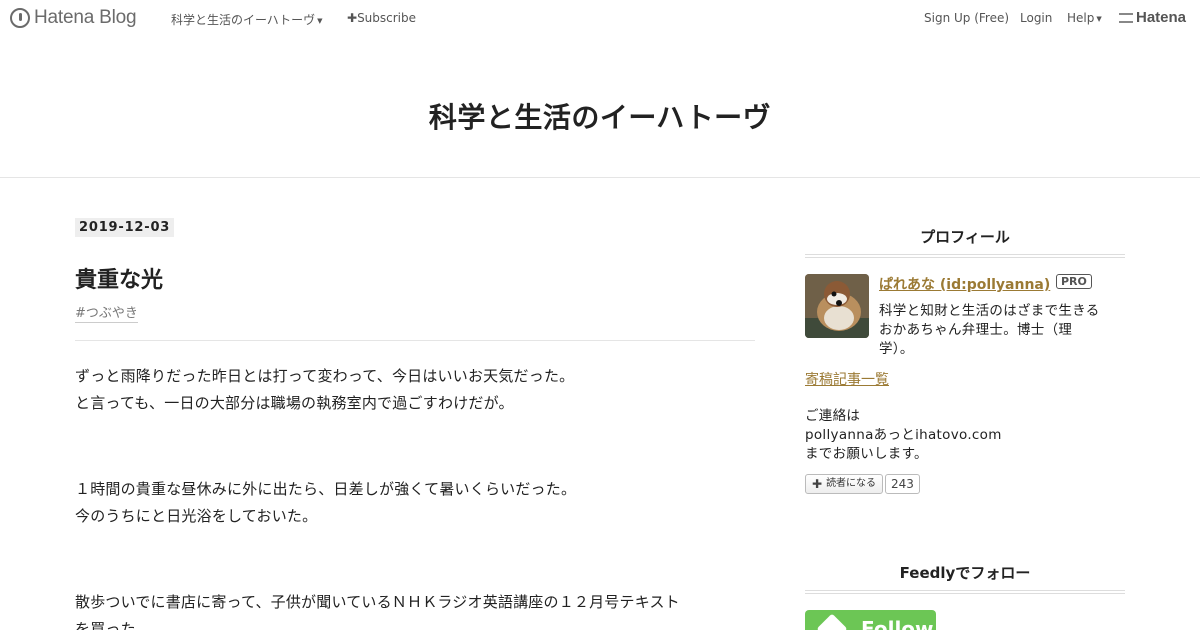  What do you see at coordinates (1081, 18) in the screenshot?
I see `help-label: Help` at bounding box center [1081, 18].